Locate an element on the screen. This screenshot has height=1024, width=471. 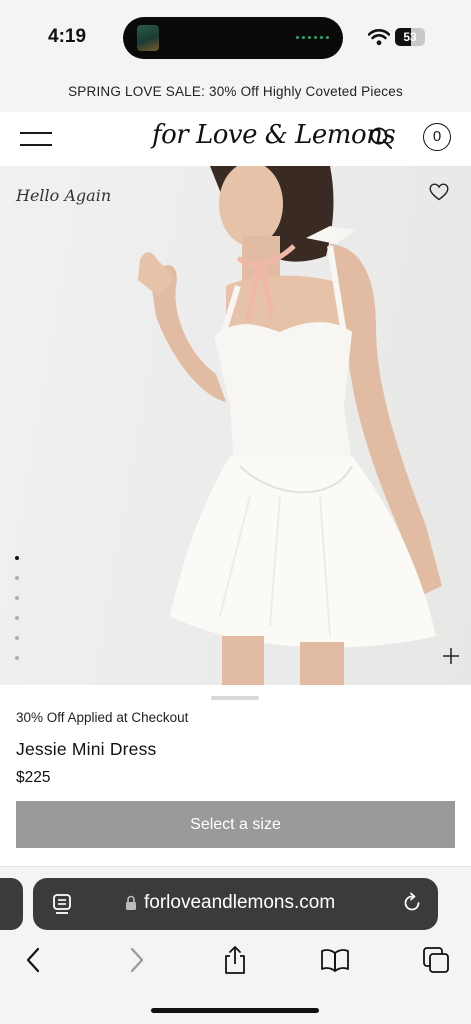
url-text: forloveandlemons.com is located at coordinates (240, 902).